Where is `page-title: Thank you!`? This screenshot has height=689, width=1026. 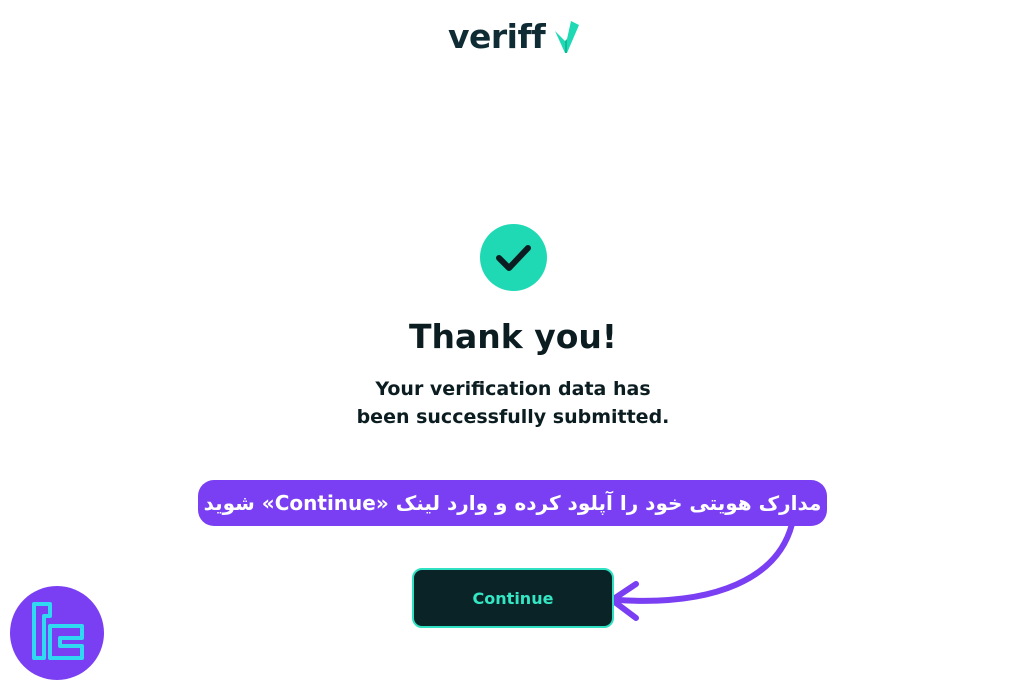 page-title: Thank you! is located at coordinates (513, 336).